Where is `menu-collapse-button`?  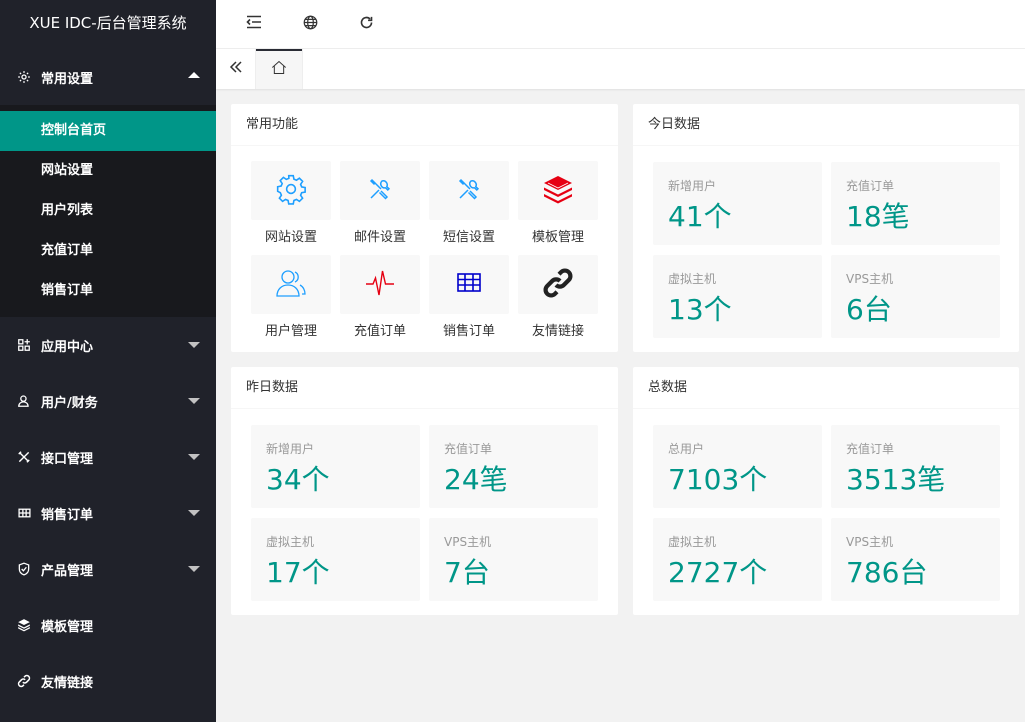 menu-collapse-button is located at coordinates (254, 24).